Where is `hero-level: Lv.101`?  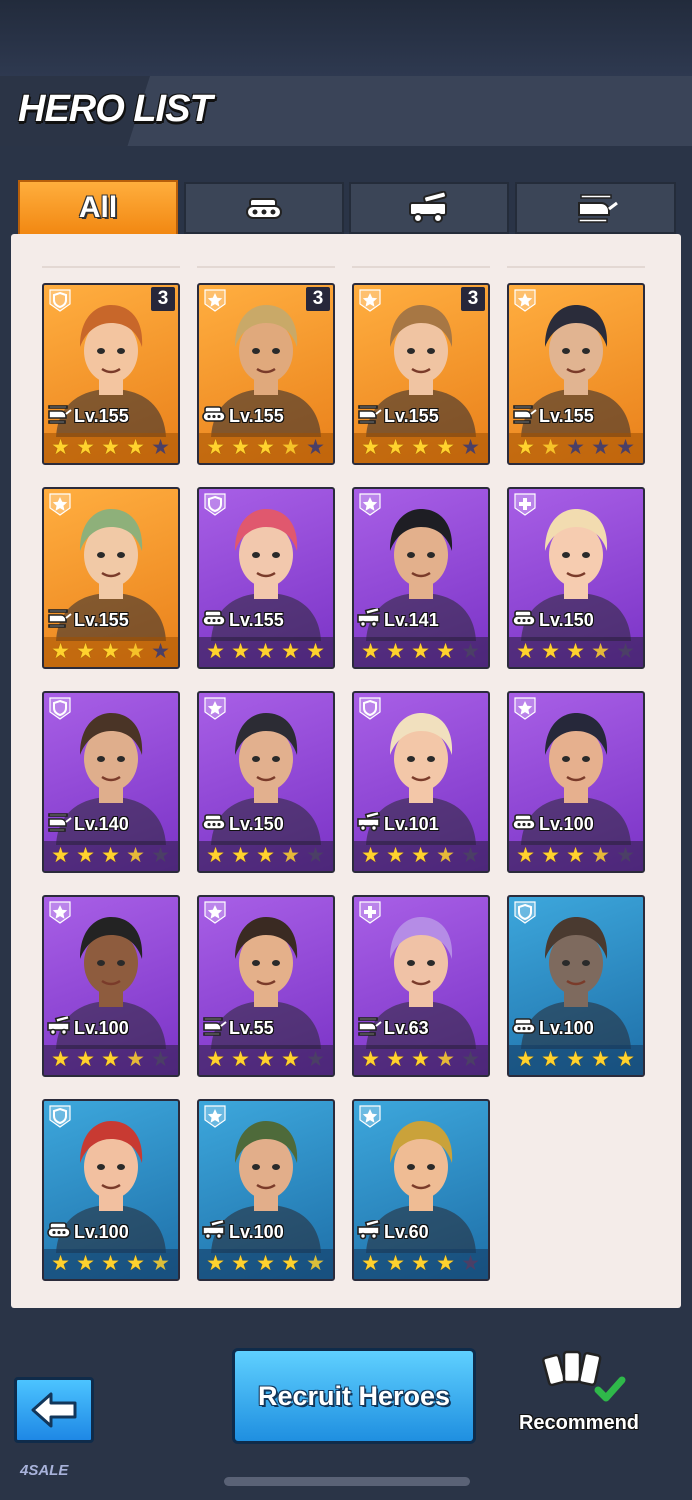
hero-level: Lv.101 is located at coordinates (411, 823).